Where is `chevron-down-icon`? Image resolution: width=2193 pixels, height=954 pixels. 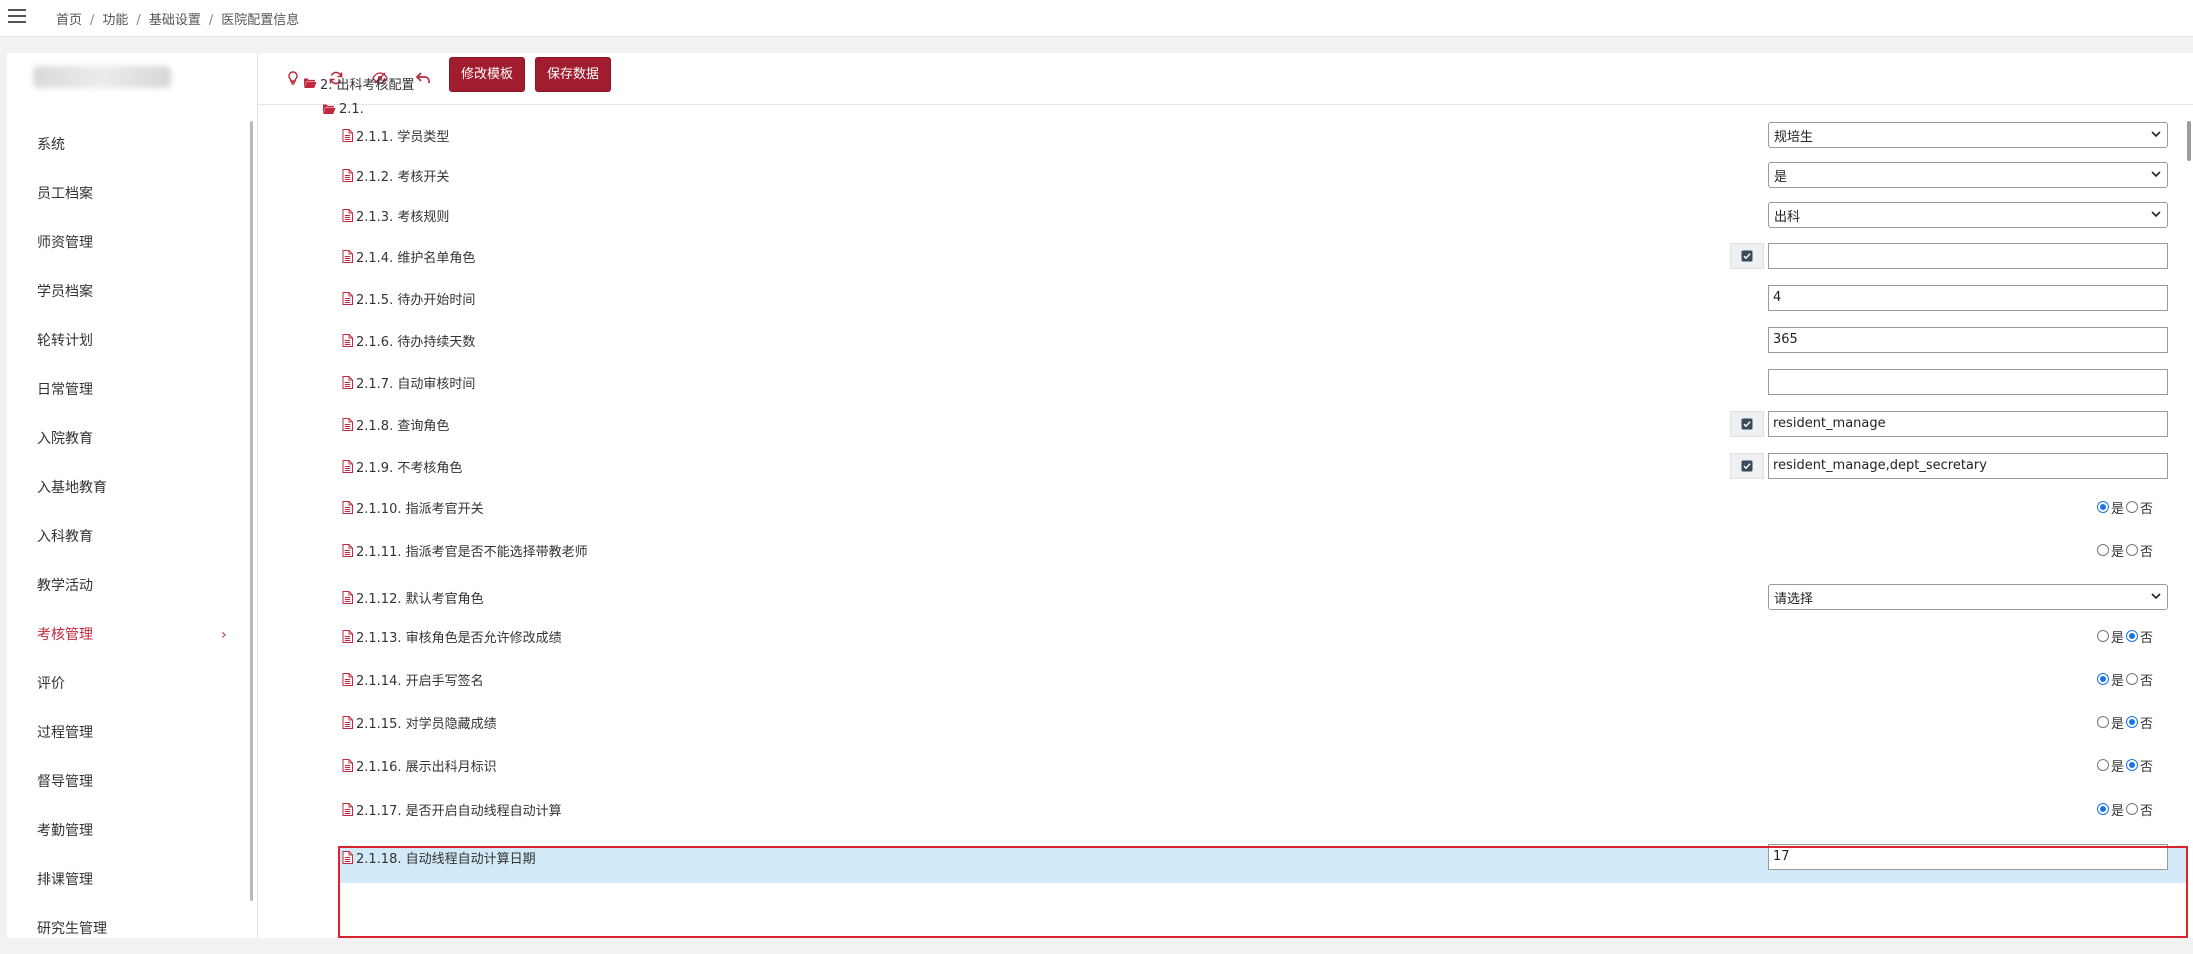 chevron-down-icon is located at coordinates (2156, 174).